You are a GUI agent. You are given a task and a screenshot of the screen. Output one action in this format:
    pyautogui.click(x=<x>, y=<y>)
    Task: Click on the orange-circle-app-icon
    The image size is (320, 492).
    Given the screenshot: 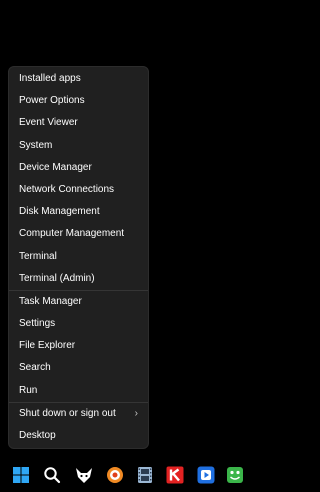 What is the action you would take?
    pyautogui.click(x=115, y=475)
    